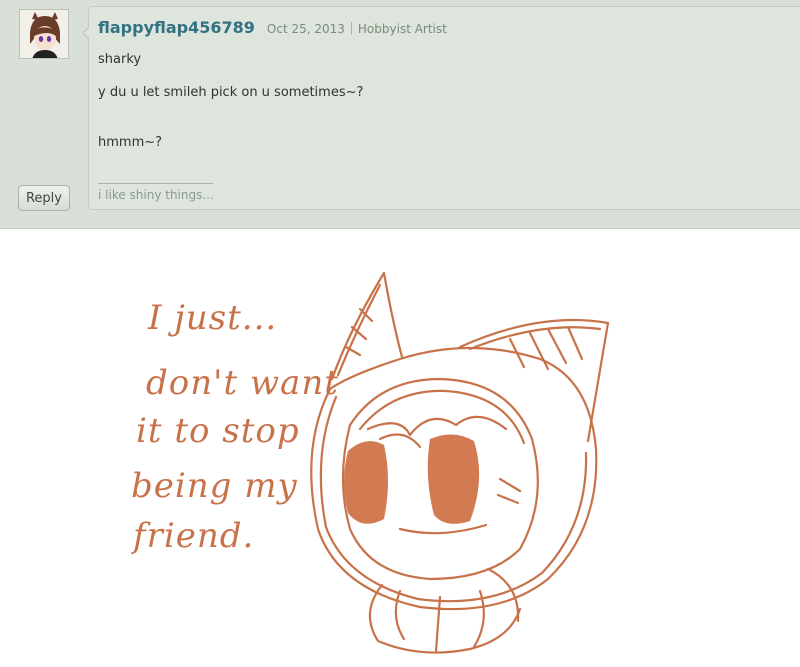  What do you see at coordinates (214, 486) in the screenshot?
I see `sketch-text-line: being my` at bounding box center [214, 486].